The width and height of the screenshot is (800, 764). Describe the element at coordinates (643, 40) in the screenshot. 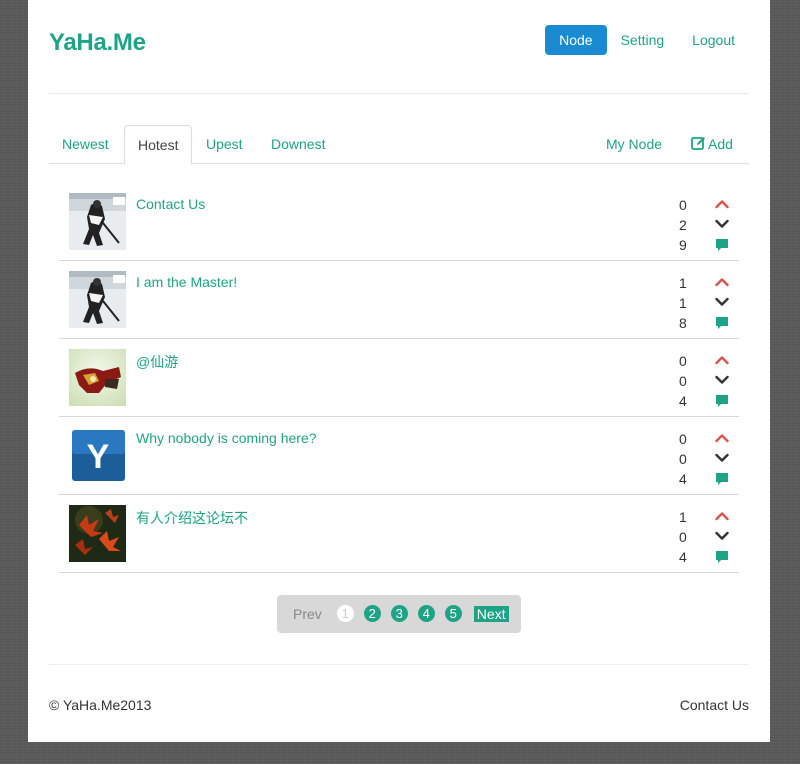

I see `nav-setting: Setting` at that location.